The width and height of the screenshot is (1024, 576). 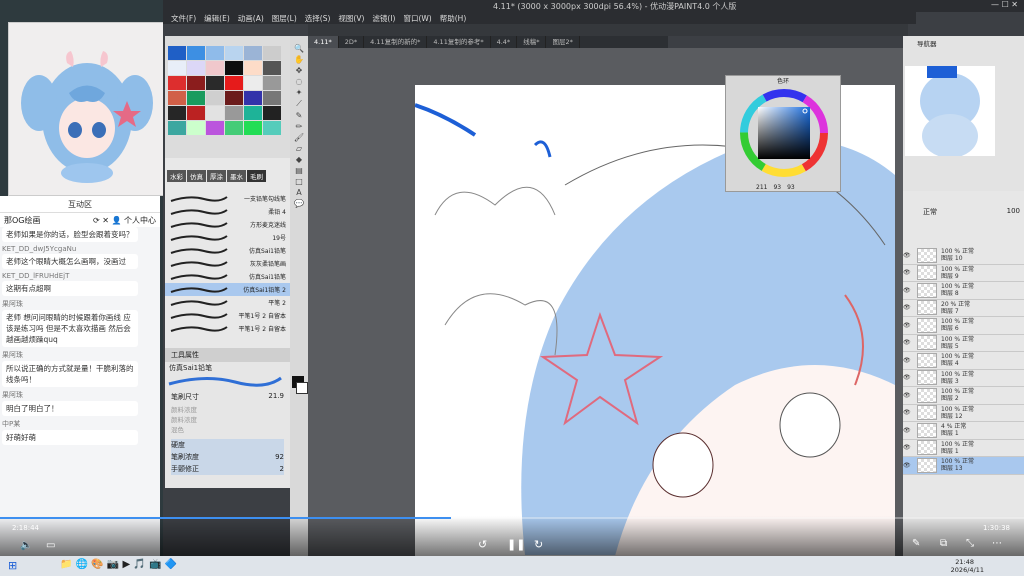 I want to click on text-icon: A, so click(x=298, y=192).